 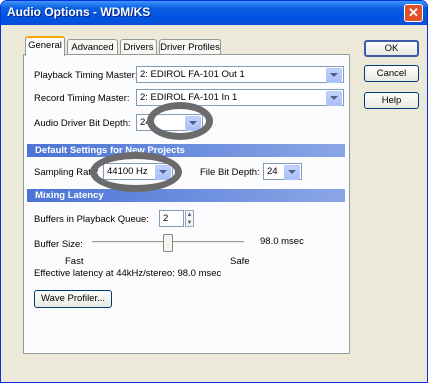 What do you see at coordinates (413, 13) in the screenshot?
I see `close-button: ✕` at bounding box center [413, 13].